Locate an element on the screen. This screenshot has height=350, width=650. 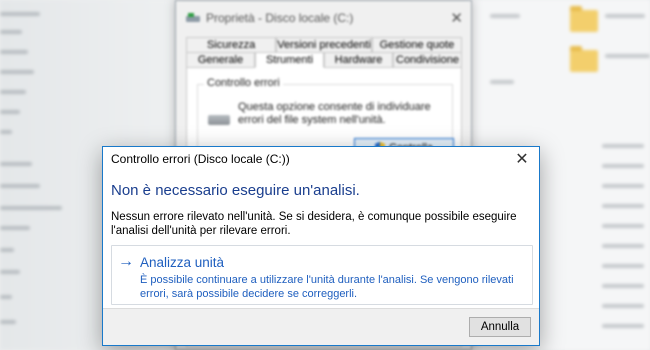
hard-drive-icon is located at coordinates (219, 120).